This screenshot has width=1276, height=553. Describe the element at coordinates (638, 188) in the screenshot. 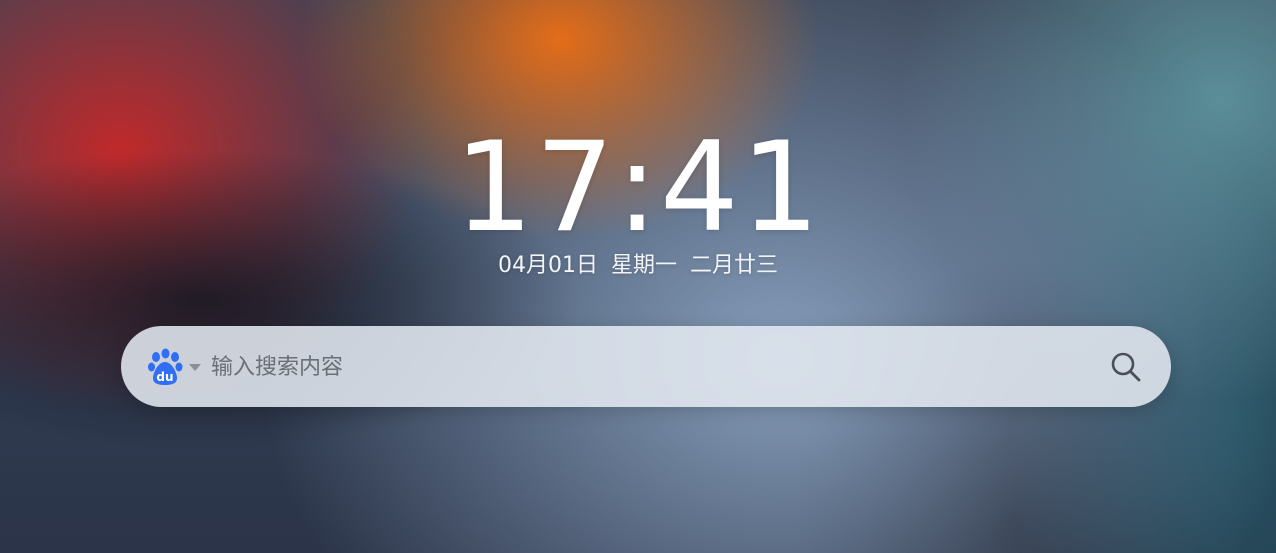

I see `clock-time: 17:41` at that location.